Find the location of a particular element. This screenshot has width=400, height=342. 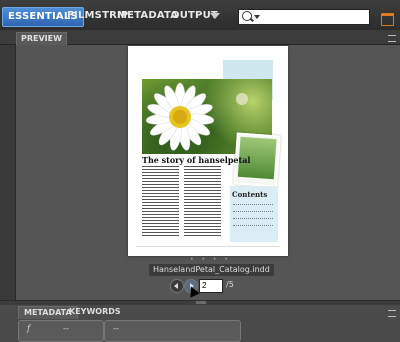

file-name-label: HanselandPetal_Catalog.indd is located at coordinates (211, 270).